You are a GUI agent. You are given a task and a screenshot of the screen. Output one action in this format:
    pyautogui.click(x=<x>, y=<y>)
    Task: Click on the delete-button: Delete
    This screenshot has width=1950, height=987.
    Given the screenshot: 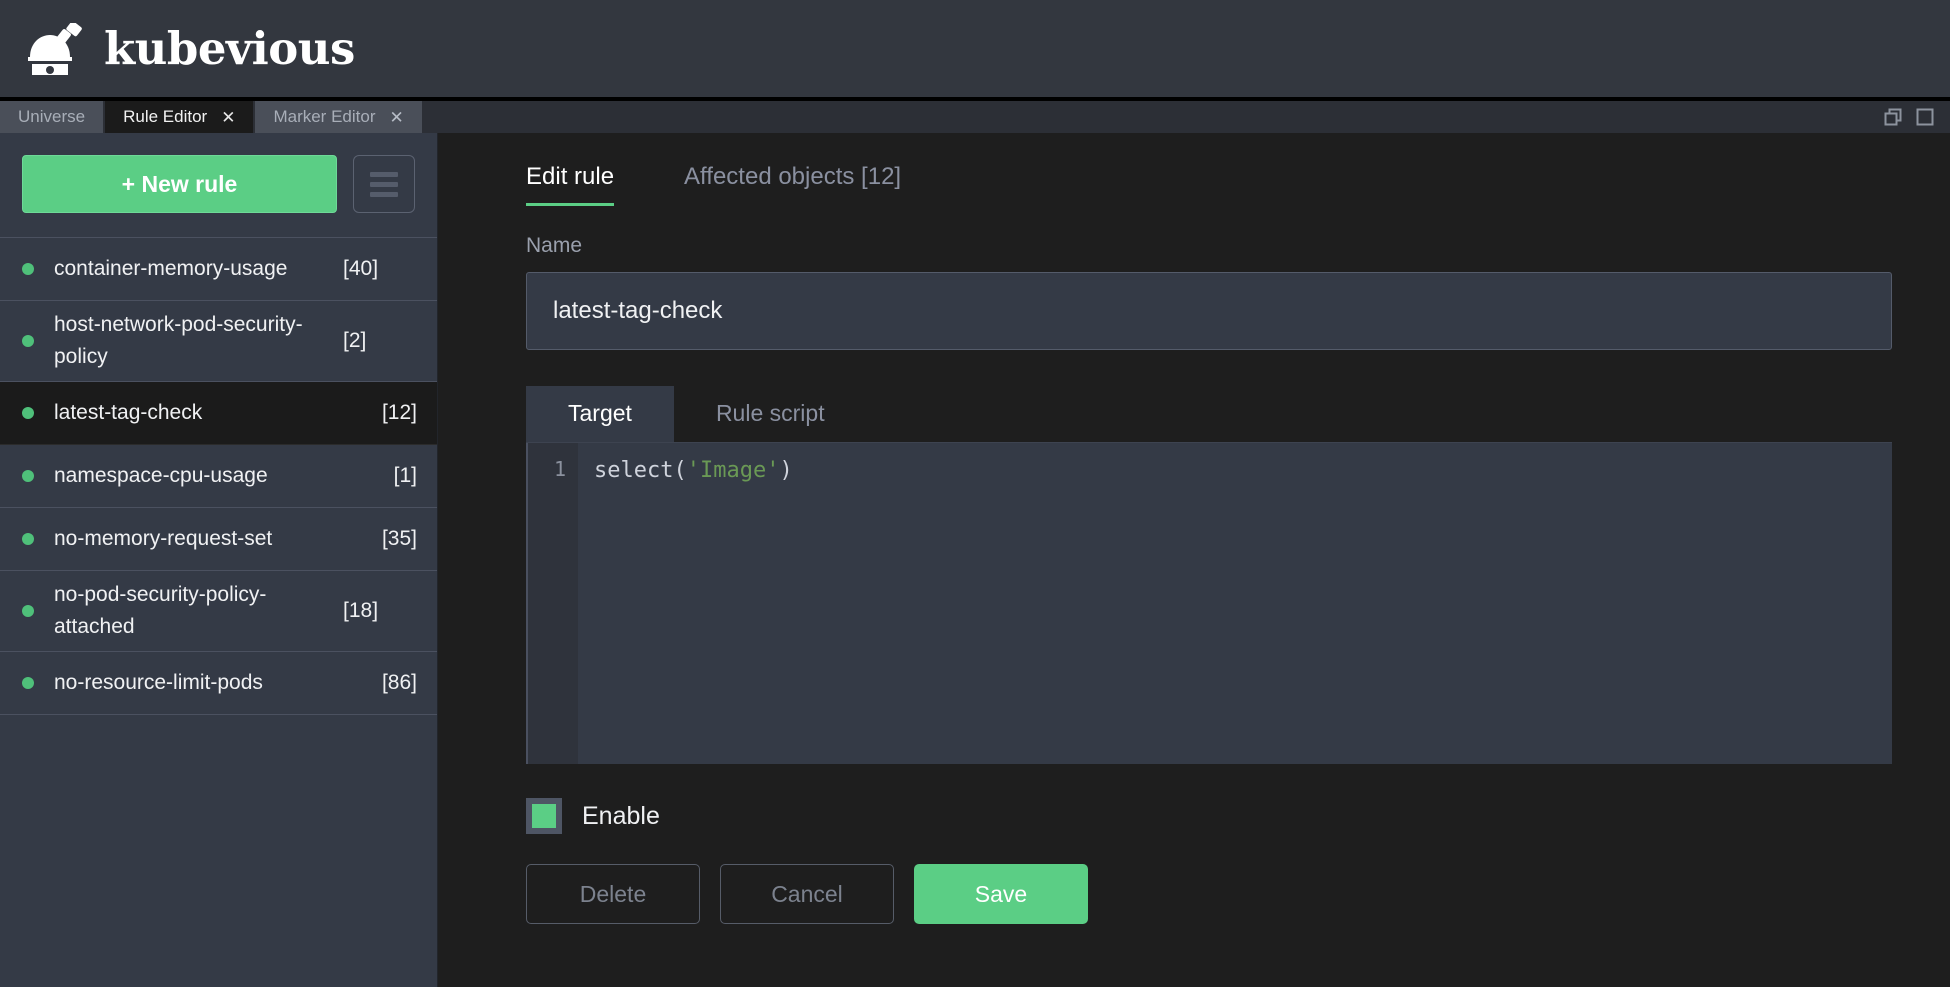 What is the action you would take?
    pyautogui.click(x=613, y=894)
    